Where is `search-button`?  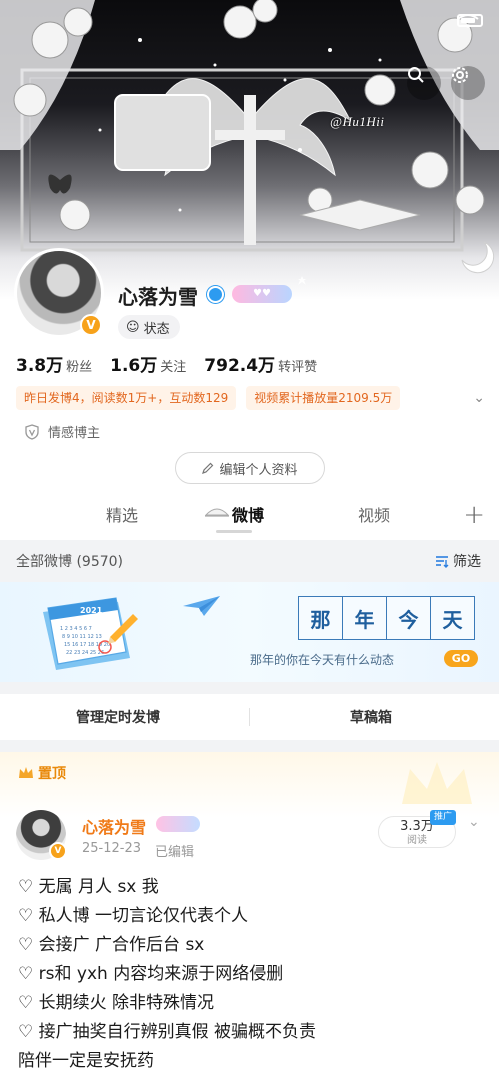
search-button is located at coordinates (424, 83).